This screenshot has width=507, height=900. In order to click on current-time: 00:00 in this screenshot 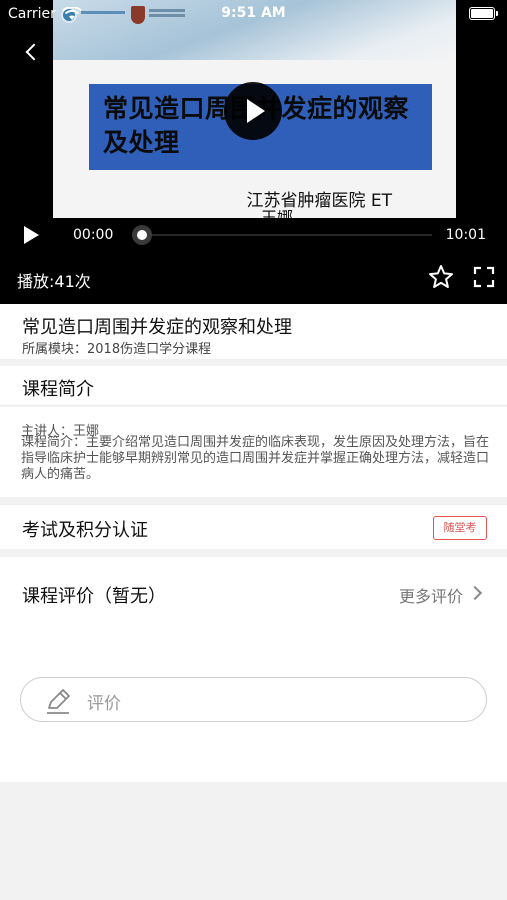, I will do `click(93, 235)`.